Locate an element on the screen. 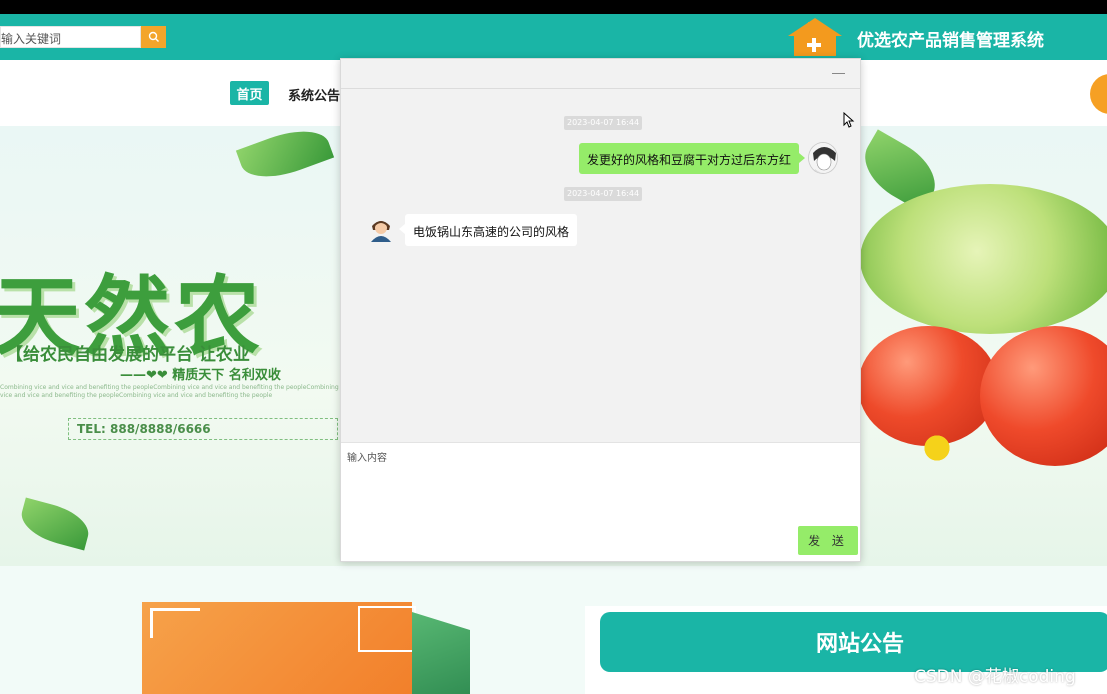 This screenshot has height=694, width=1107. mouse-cursor-icon is located at coordinates (849, 120).